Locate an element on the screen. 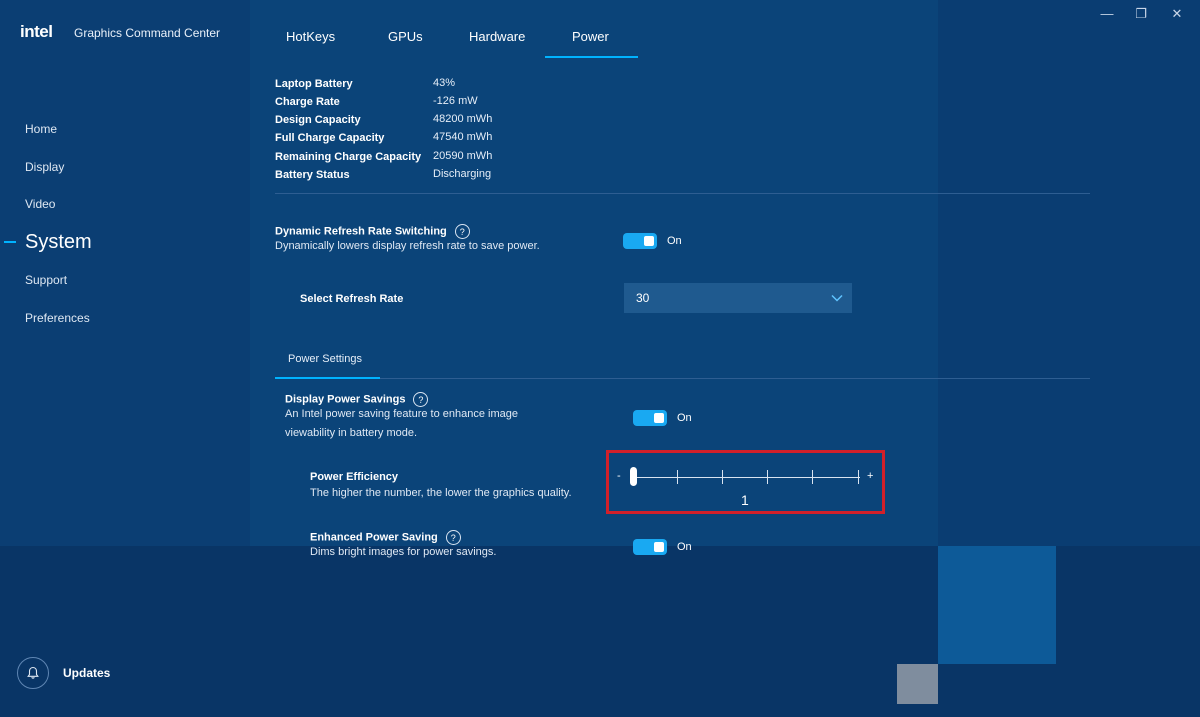 This screenshot has width=1200, height=717. updates-label: Updates is located at coordinates (87, 673).